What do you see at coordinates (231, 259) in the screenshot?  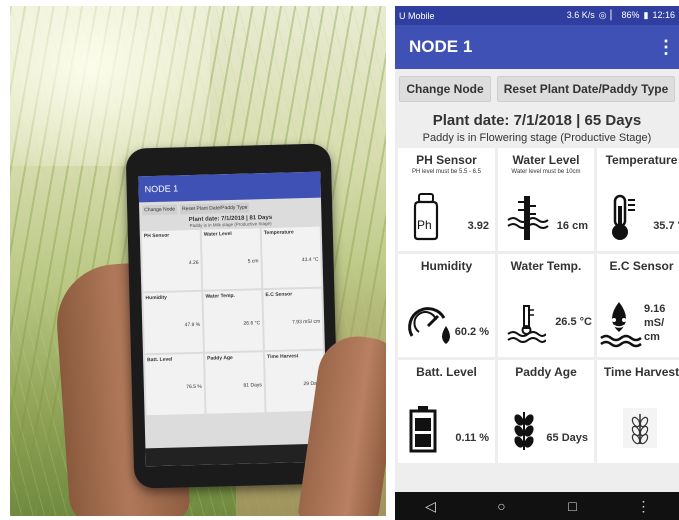 I see `photo-cell: Water Level 5 cm` at bounding box center [231, 259].